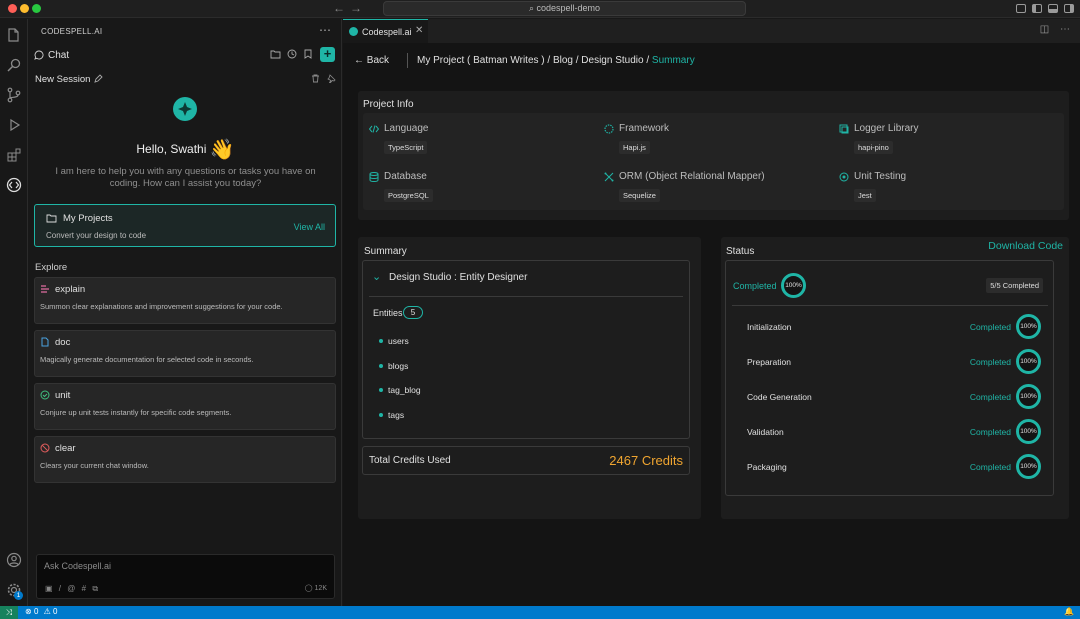  Describe the element at coordinates (419, 30) in the screenshot. I see `close-tab-icon: ✕` at that location.